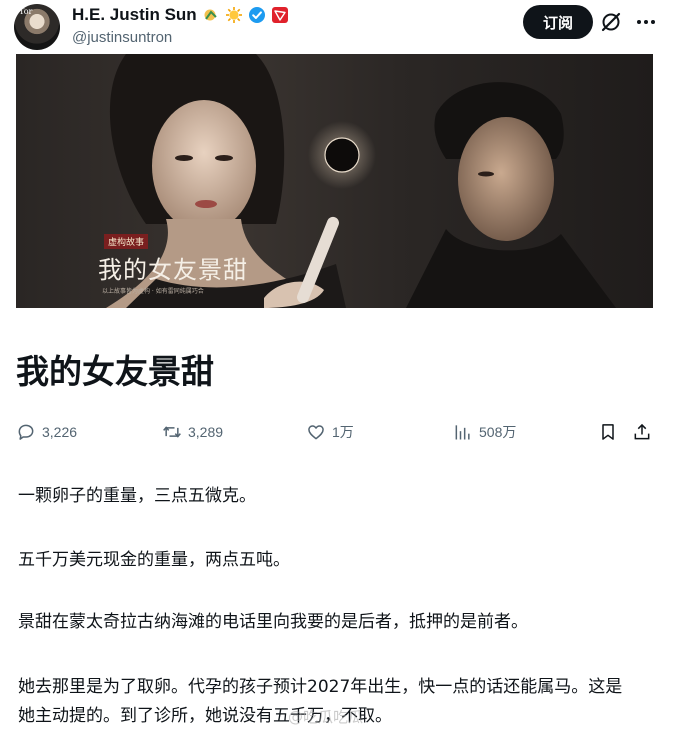 Image resolution: width=674 pixels, height=740 pixels. Describe the element at coordinates (37, 27) in the screenshot. I see `avatar: Tor` at that location.